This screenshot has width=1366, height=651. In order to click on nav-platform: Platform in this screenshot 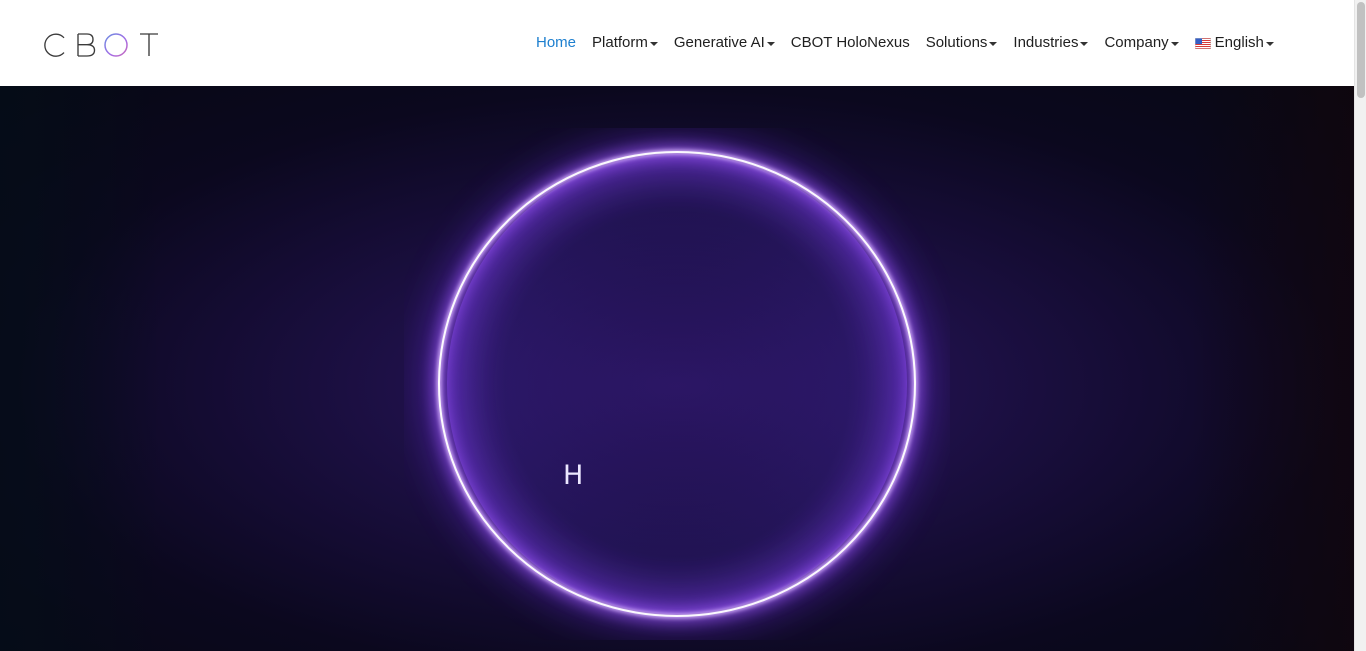, I will do `click(625, 43)`.